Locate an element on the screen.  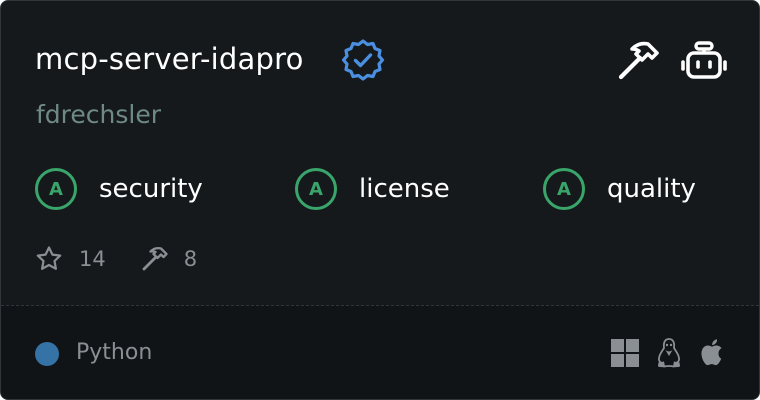
windows-icon is located at coordinates (625, 353).